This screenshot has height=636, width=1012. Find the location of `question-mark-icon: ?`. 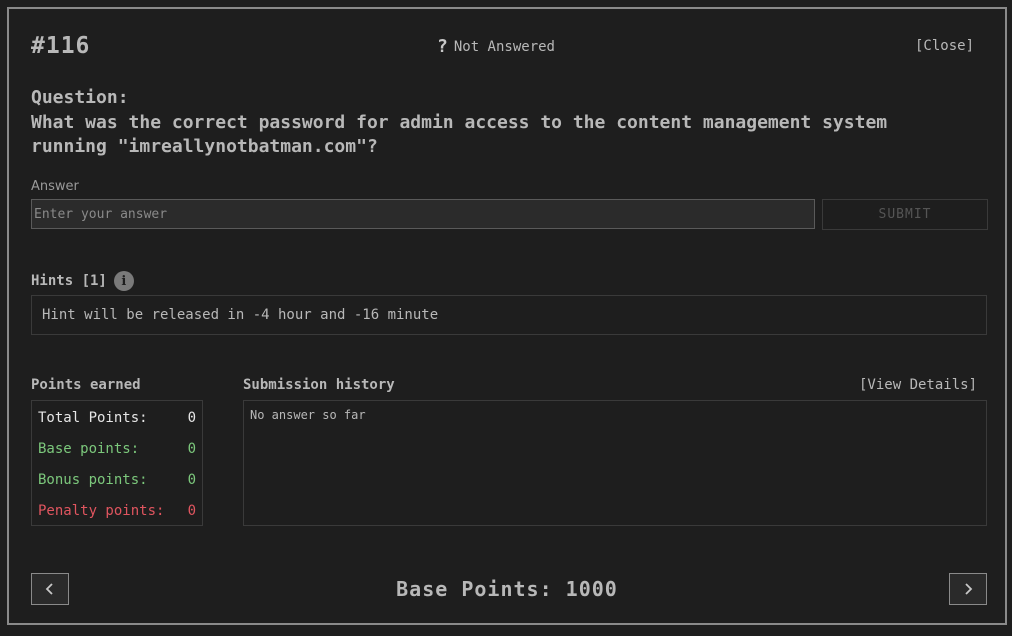

question-mark-icon: ? is located at coordinates (442, 46).